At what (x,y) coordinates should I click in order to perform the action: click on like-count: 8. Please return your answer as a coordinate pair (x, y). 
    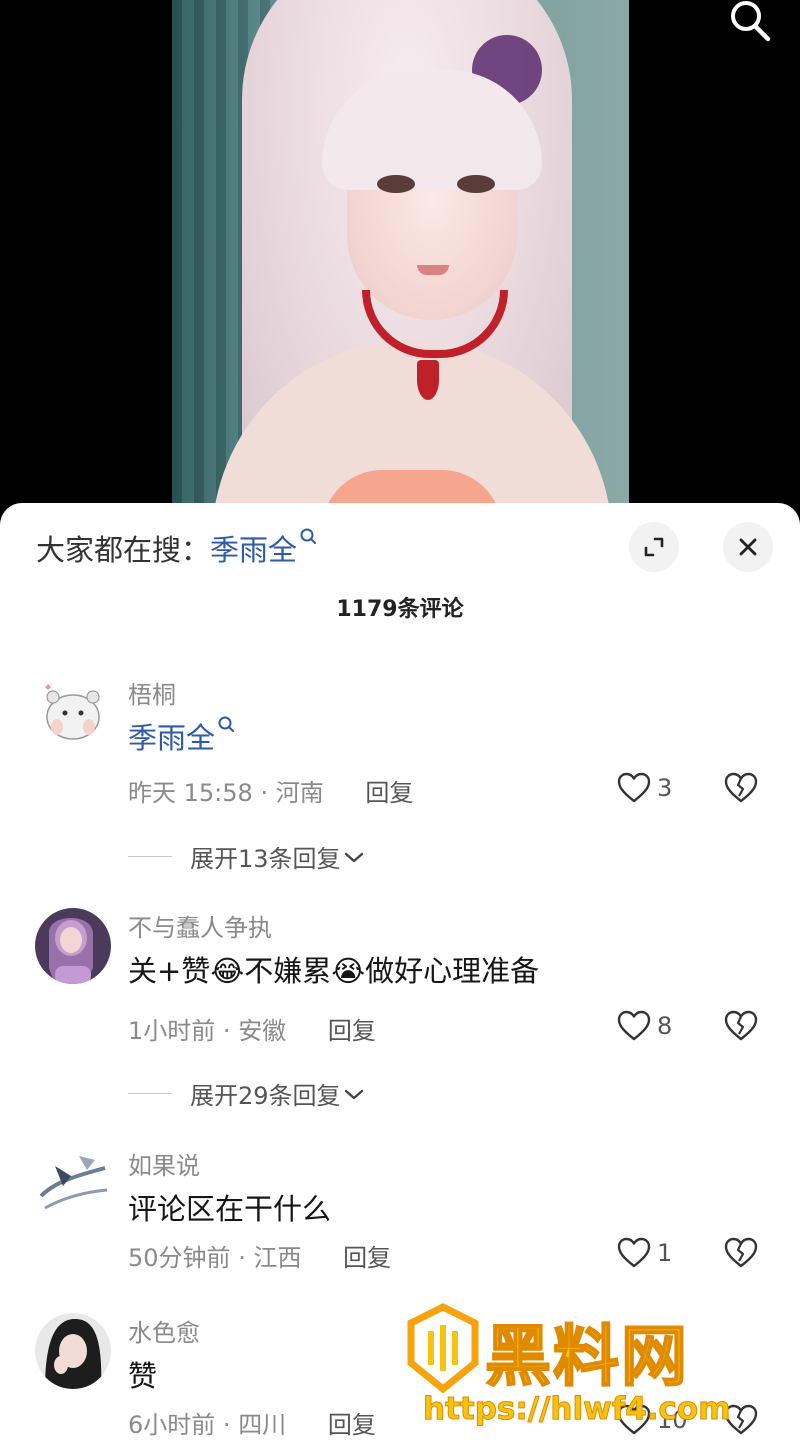
    Looking at the image, I should click on (665, 1026).